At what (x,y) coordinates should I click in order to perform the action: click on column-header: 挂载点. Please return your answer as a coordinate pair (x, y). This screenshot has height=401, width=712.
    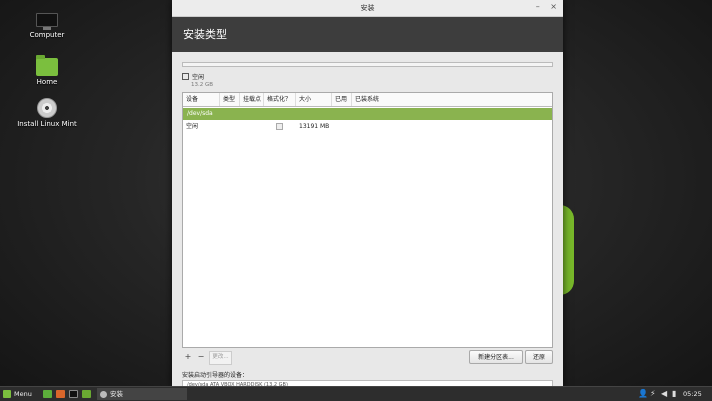
    Looking at the image, I should click on (252, 99).